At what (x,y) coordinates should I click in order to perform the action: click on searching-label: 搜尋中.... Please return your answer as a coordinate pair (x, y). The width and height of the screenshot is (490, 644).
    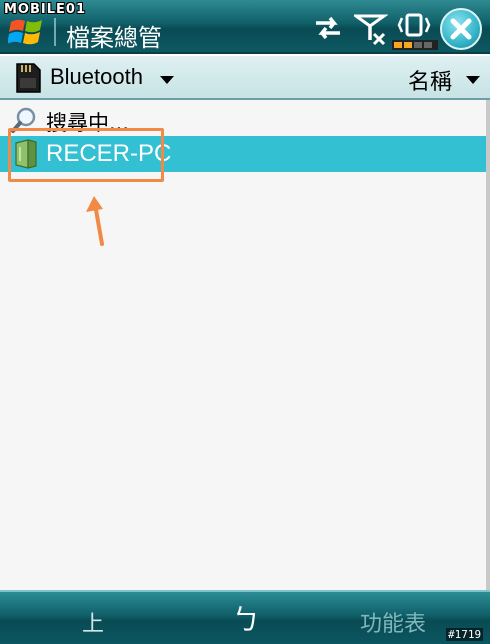
    Looking at the image, I should click on (88, 123).